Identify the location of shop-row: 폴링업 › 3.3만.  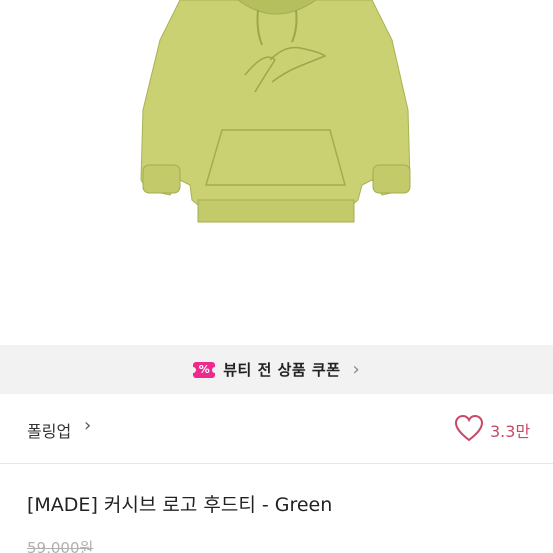
(276, 429).